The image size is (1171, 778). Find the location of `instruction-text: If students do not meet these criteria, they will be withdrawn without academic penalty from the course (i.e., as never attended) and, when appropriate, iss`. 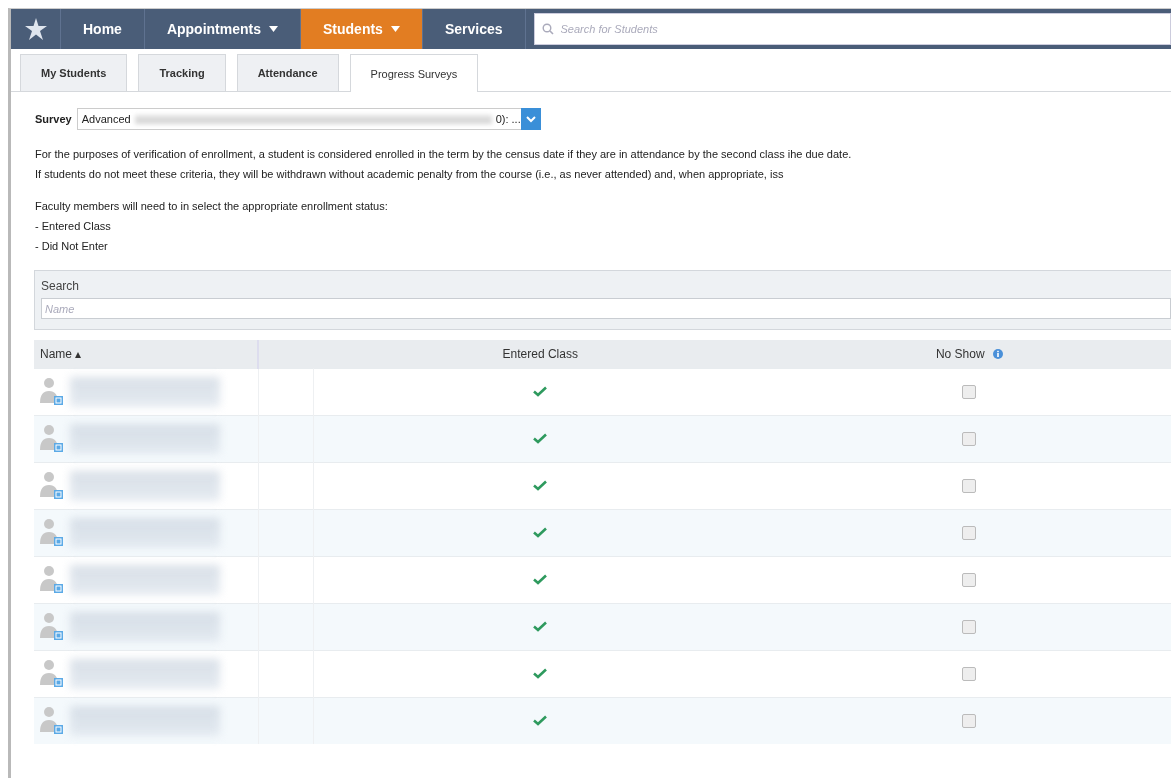

instruction-text: If students do not meet these criteria, they will be withdrawn without academic penalty from the course (i.e., as never attended) and, when appropriate, iss is located at coordinates (410, 174).